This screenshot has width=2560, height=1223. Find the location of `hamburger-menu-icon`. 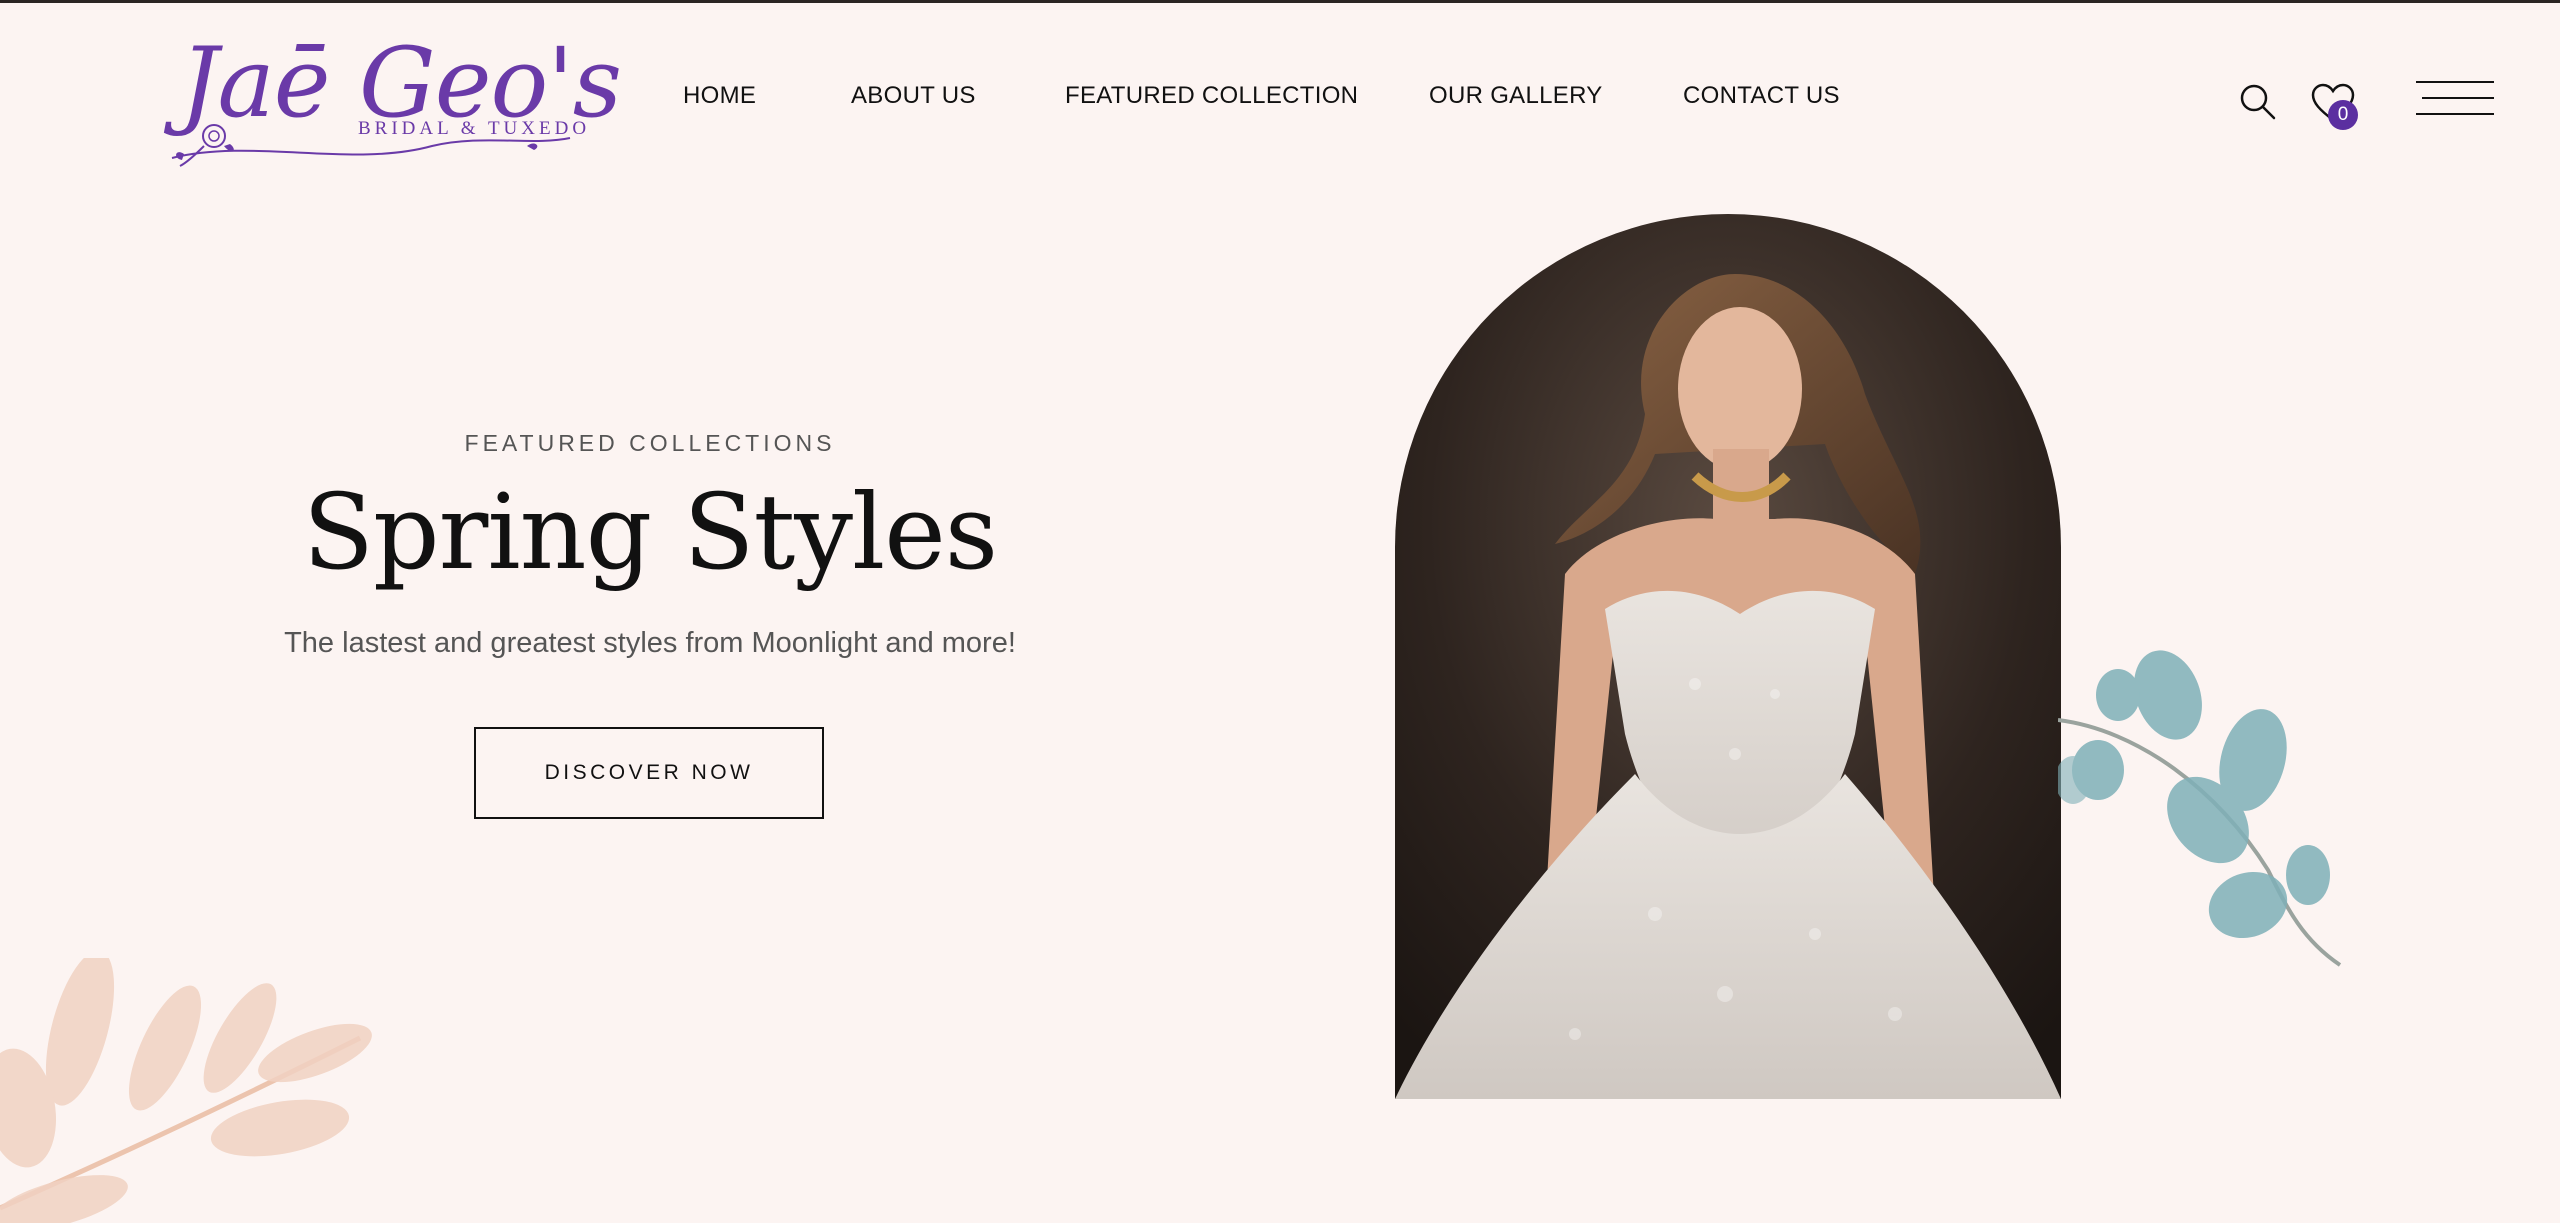

hamburger-menu-icon is located at coordinates (2455, 102).